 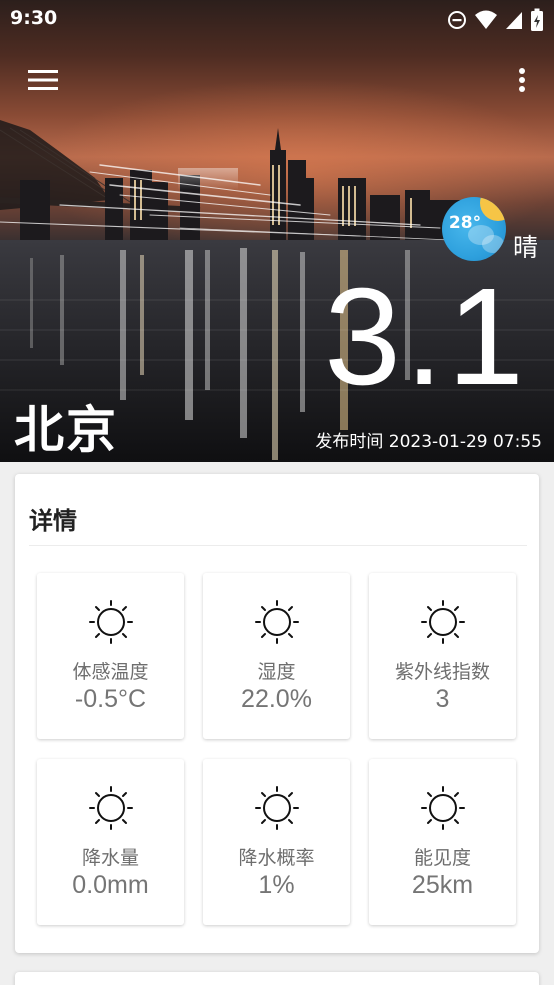 I want to click on detail-label: 降水量, so click(x=110, y=858).